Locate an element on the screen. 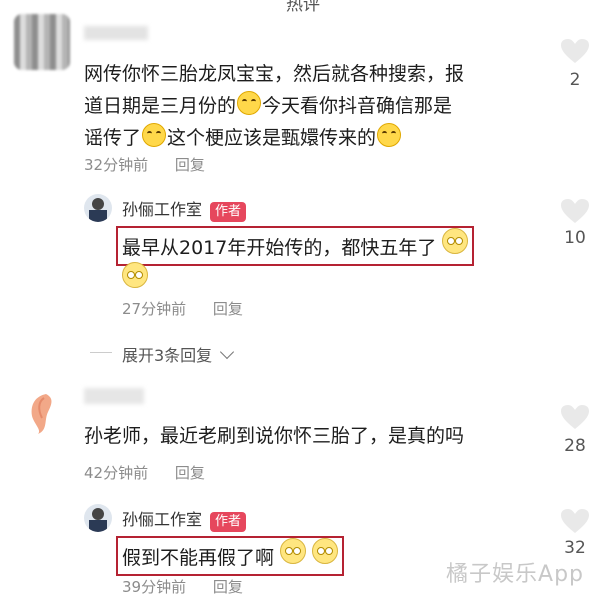 This screenshot has width=600, height=608. timestamp: 27分钟前 is located at coordinates (154, 309).